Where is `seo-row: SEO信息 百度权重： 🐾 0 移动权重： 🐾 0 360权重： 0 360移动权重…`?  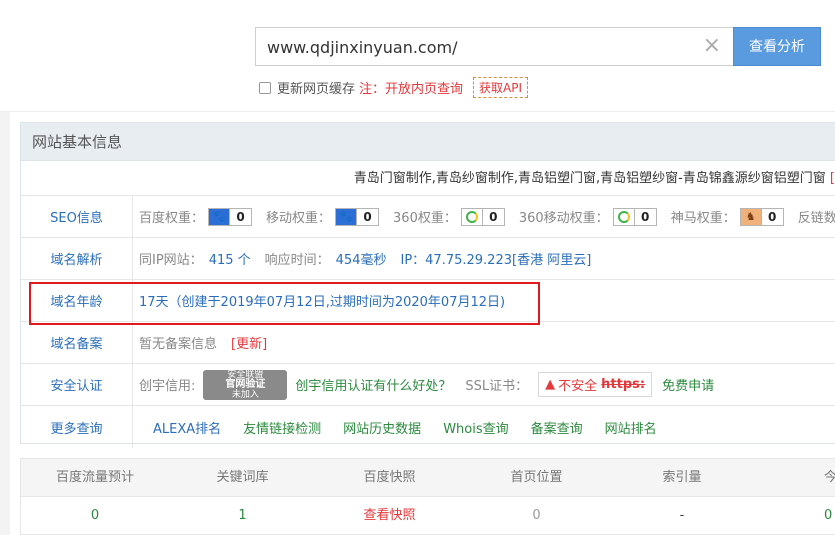
seo-row: SEO信息 百度权重： 🐾 0 移动权重： 🐾 0 360权重： 0 360移动权重… is located at coordinates (428, 217).